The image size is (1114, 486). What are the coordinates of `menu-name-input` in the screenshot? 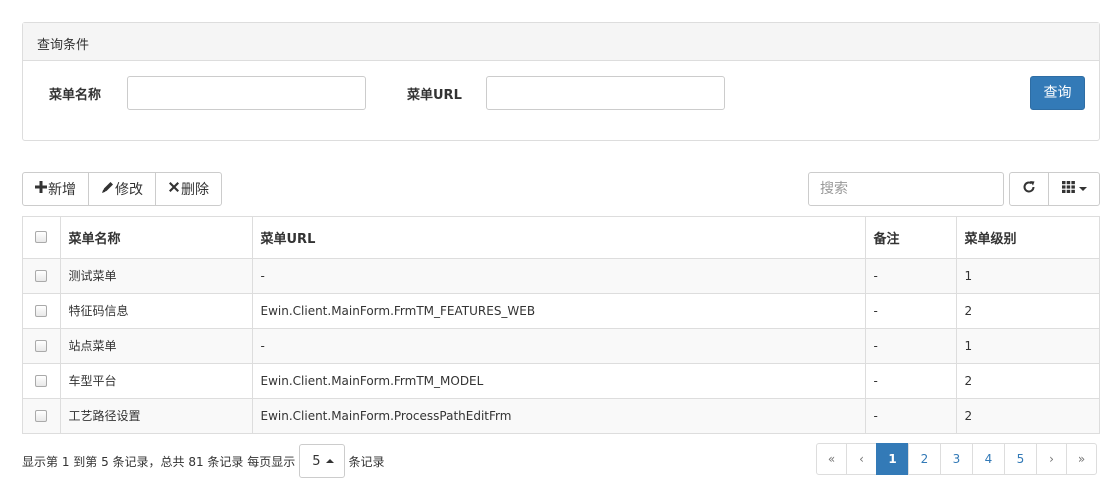 It's located at (246, 93).